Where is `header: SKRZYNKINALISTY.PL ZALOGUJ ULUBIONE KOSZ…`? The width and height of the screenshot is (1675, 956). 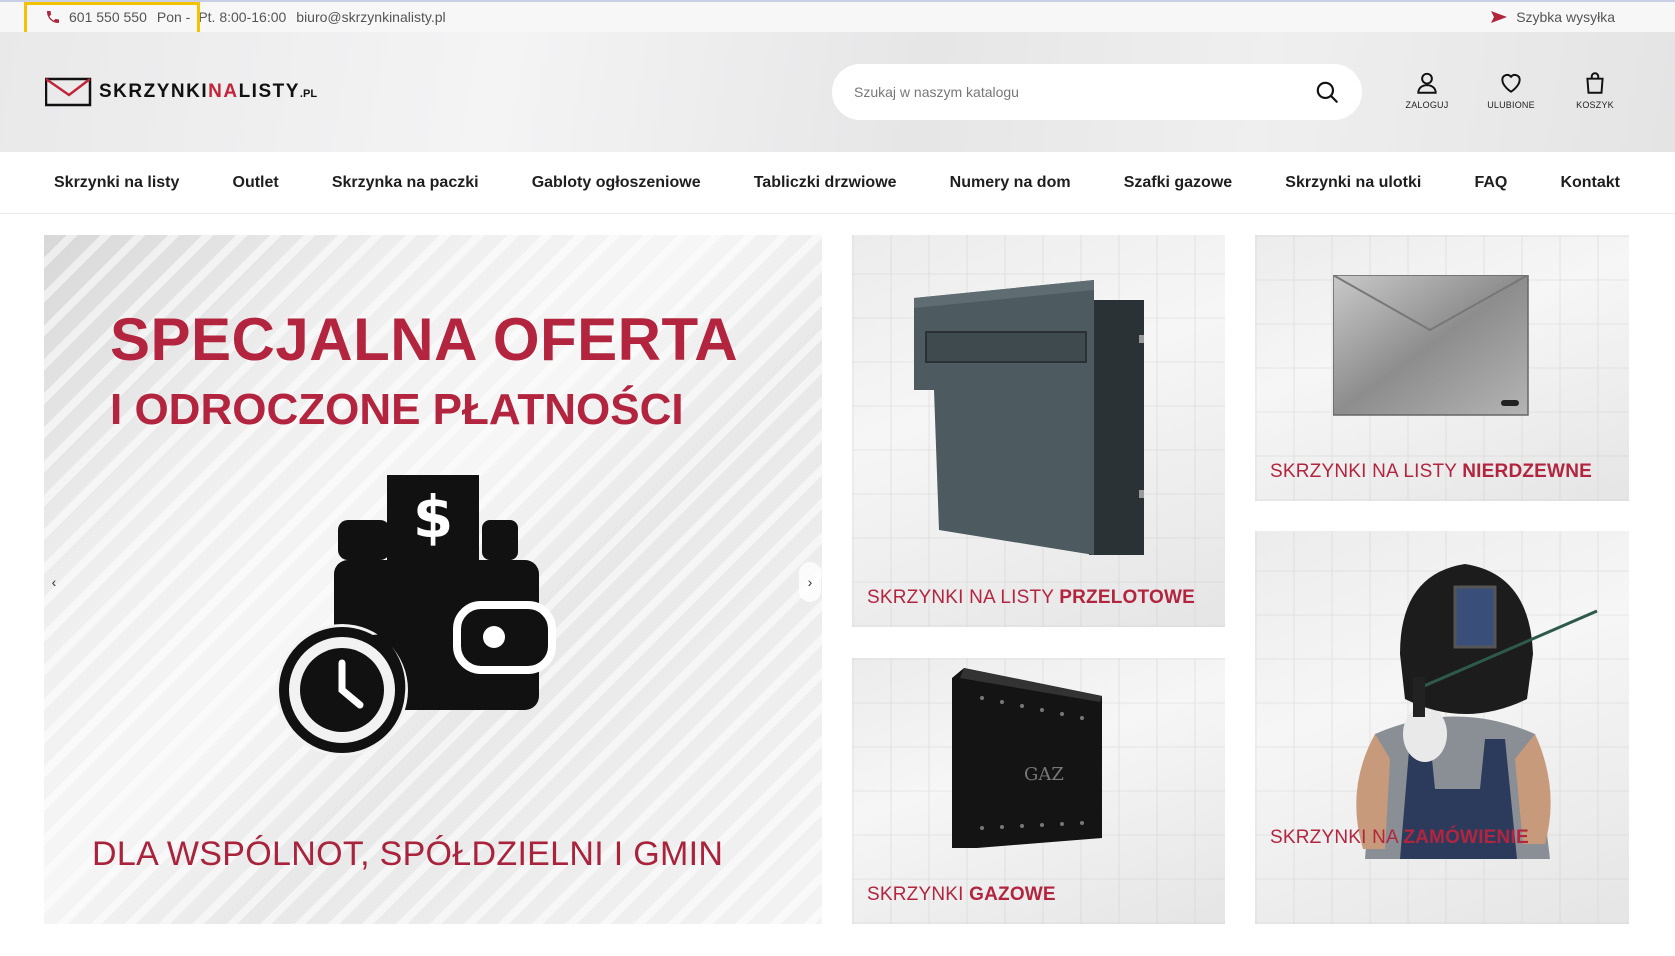
header: SKRZYNKINALISTY.PL ZALOGUJ ULUBIONE KOSZ… is located at coordinates (837, 92).